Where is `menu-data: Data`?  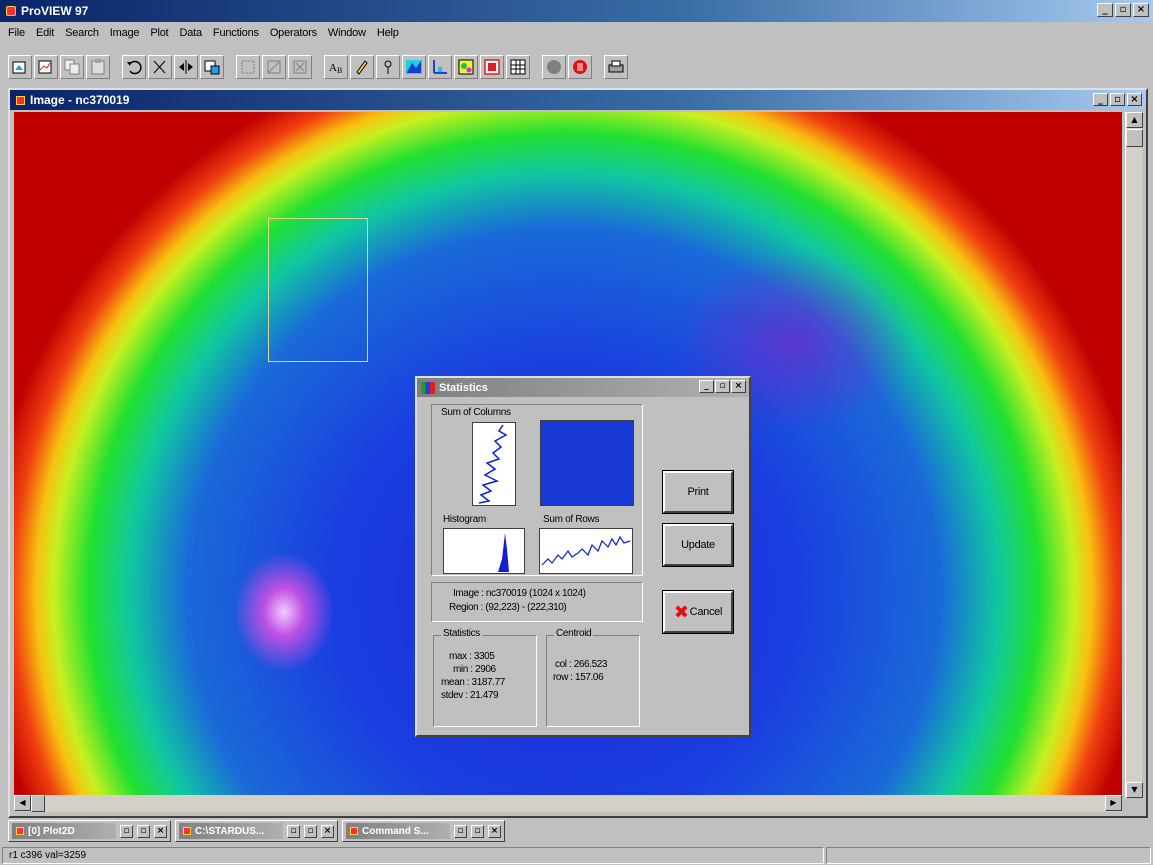
menu-data: Data is located at coordinates (190, 33).